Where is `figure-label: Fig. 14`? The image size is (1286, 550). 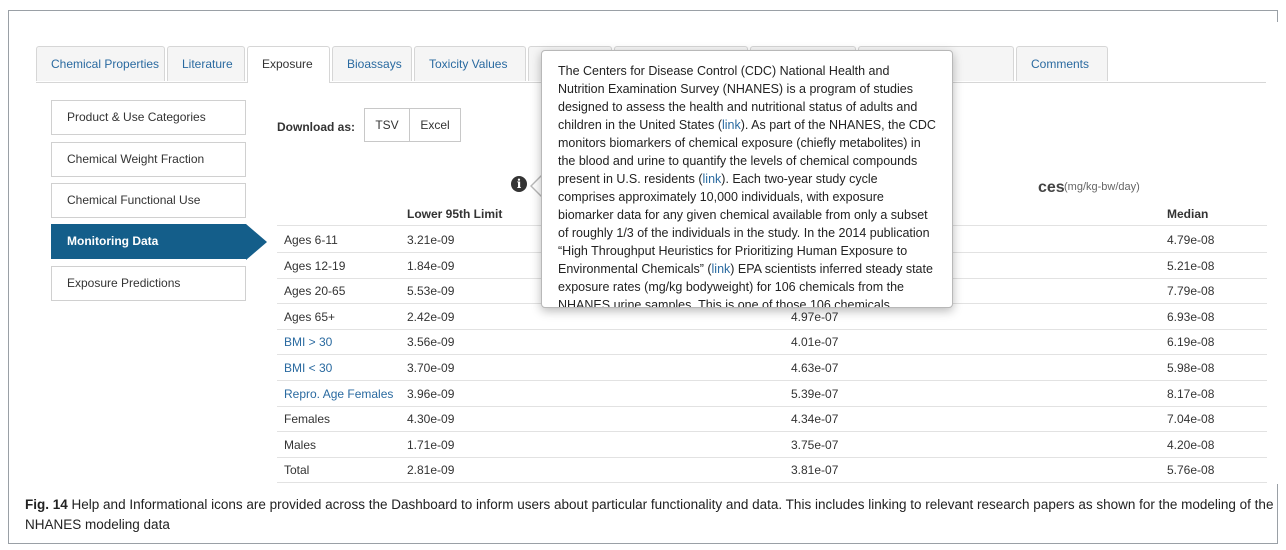
figure-label: Fig. 14 is located at coordinates (46, 504).